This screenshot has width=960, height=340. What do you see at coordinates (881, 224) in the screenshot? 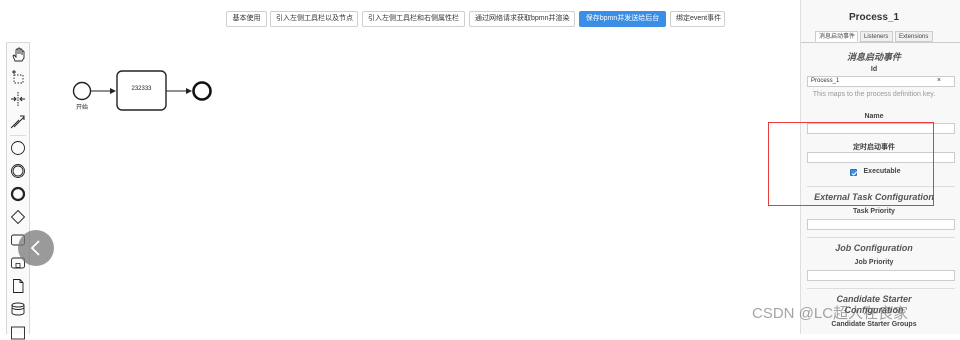
I see `task-priority-input` at bounding box center [881, 224].